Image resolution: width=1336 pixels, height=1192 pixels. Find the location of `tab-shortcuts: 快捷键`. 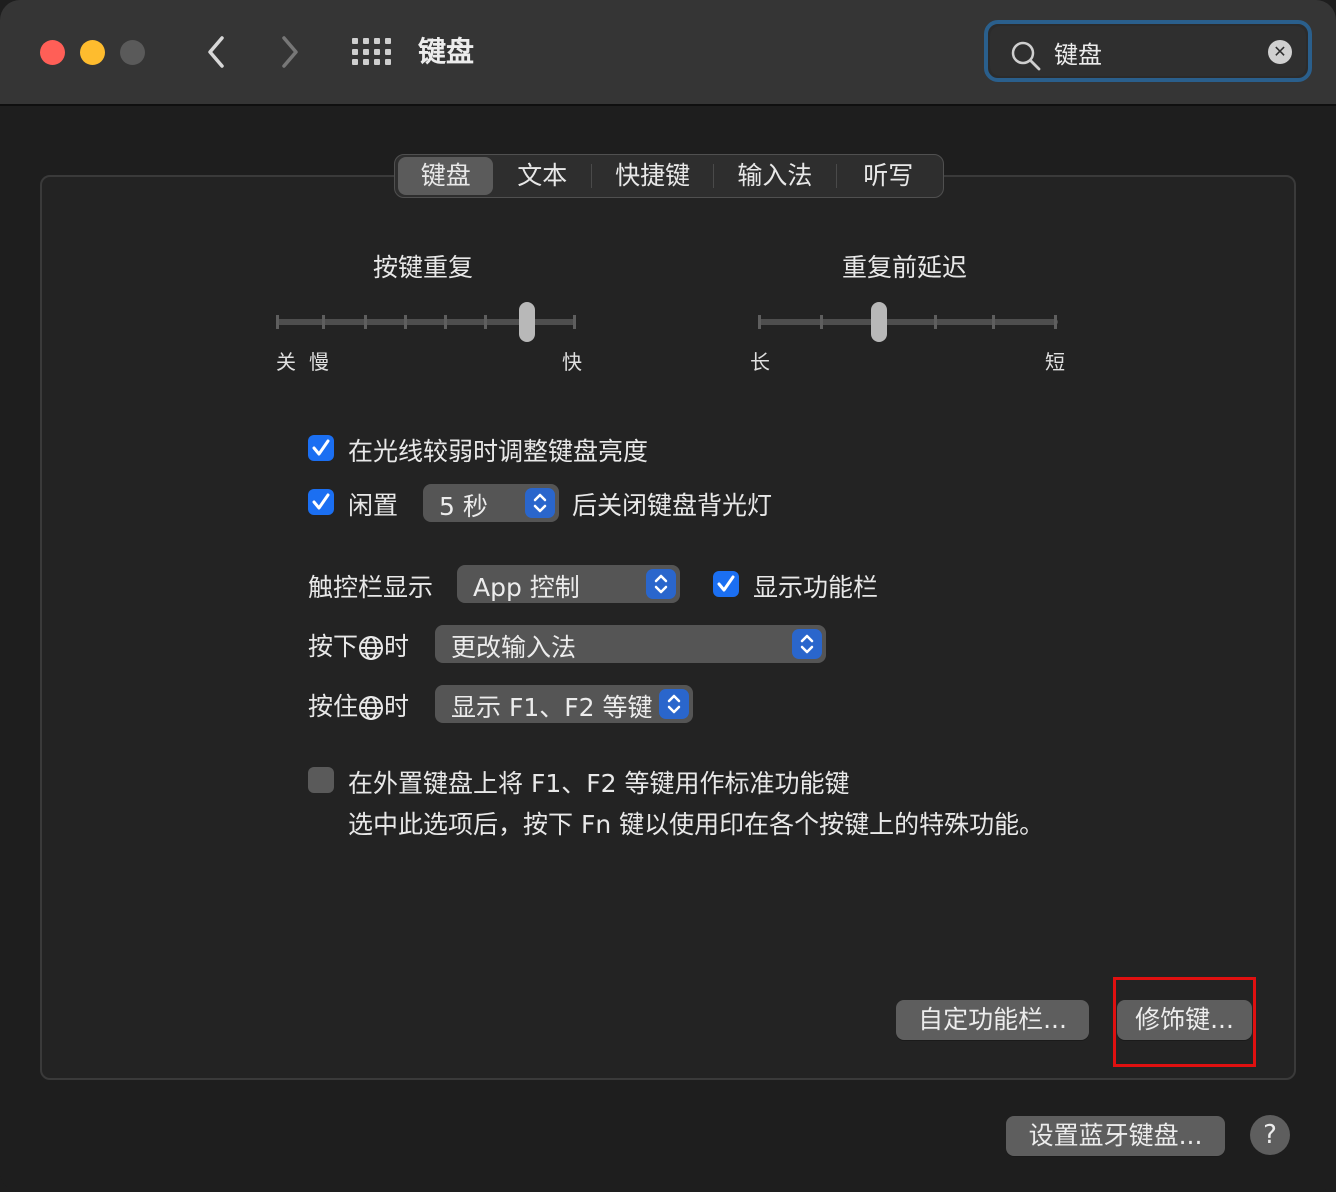

tab-shortcuts: 快捷键 is located at coordinates (652, 176).